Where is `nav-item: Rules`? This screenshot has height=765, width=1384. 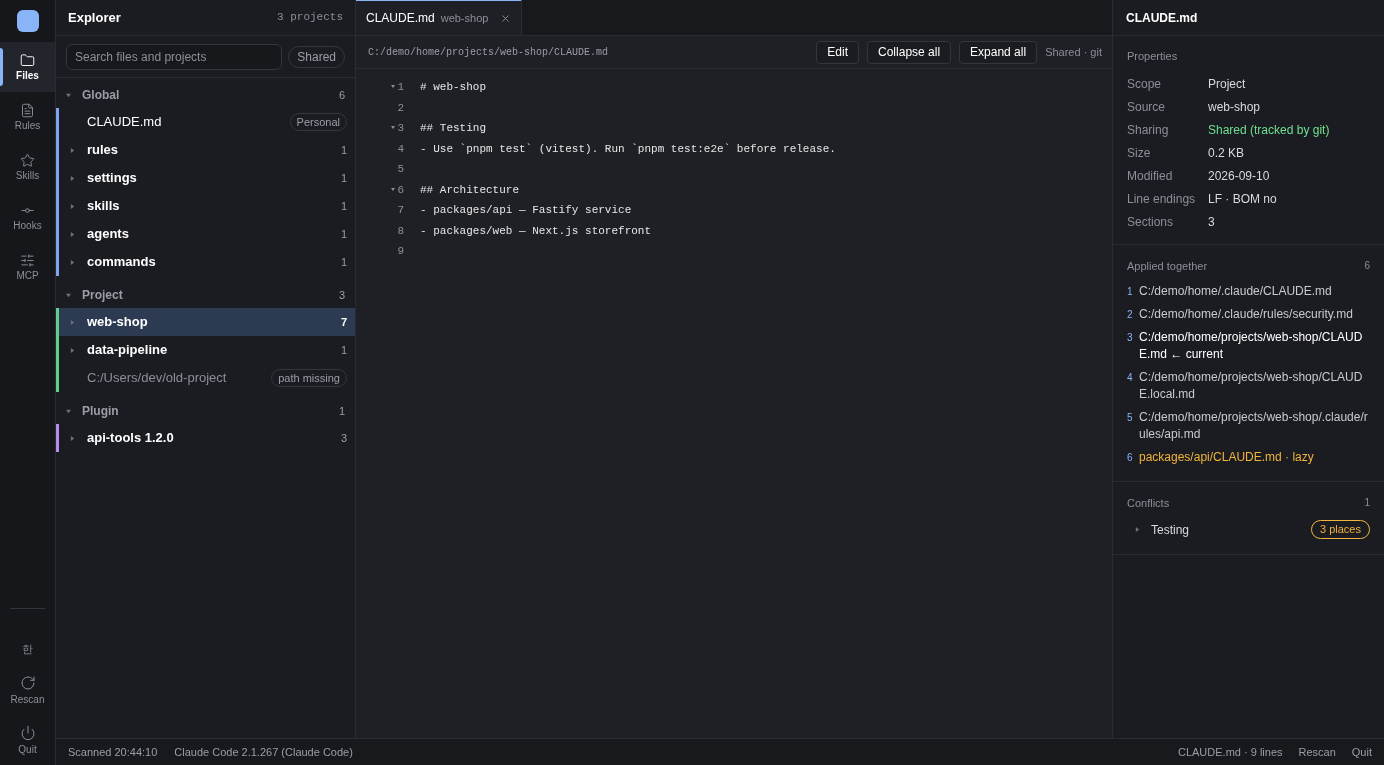
nav-item: Rules is located at coordinates (27, 117).